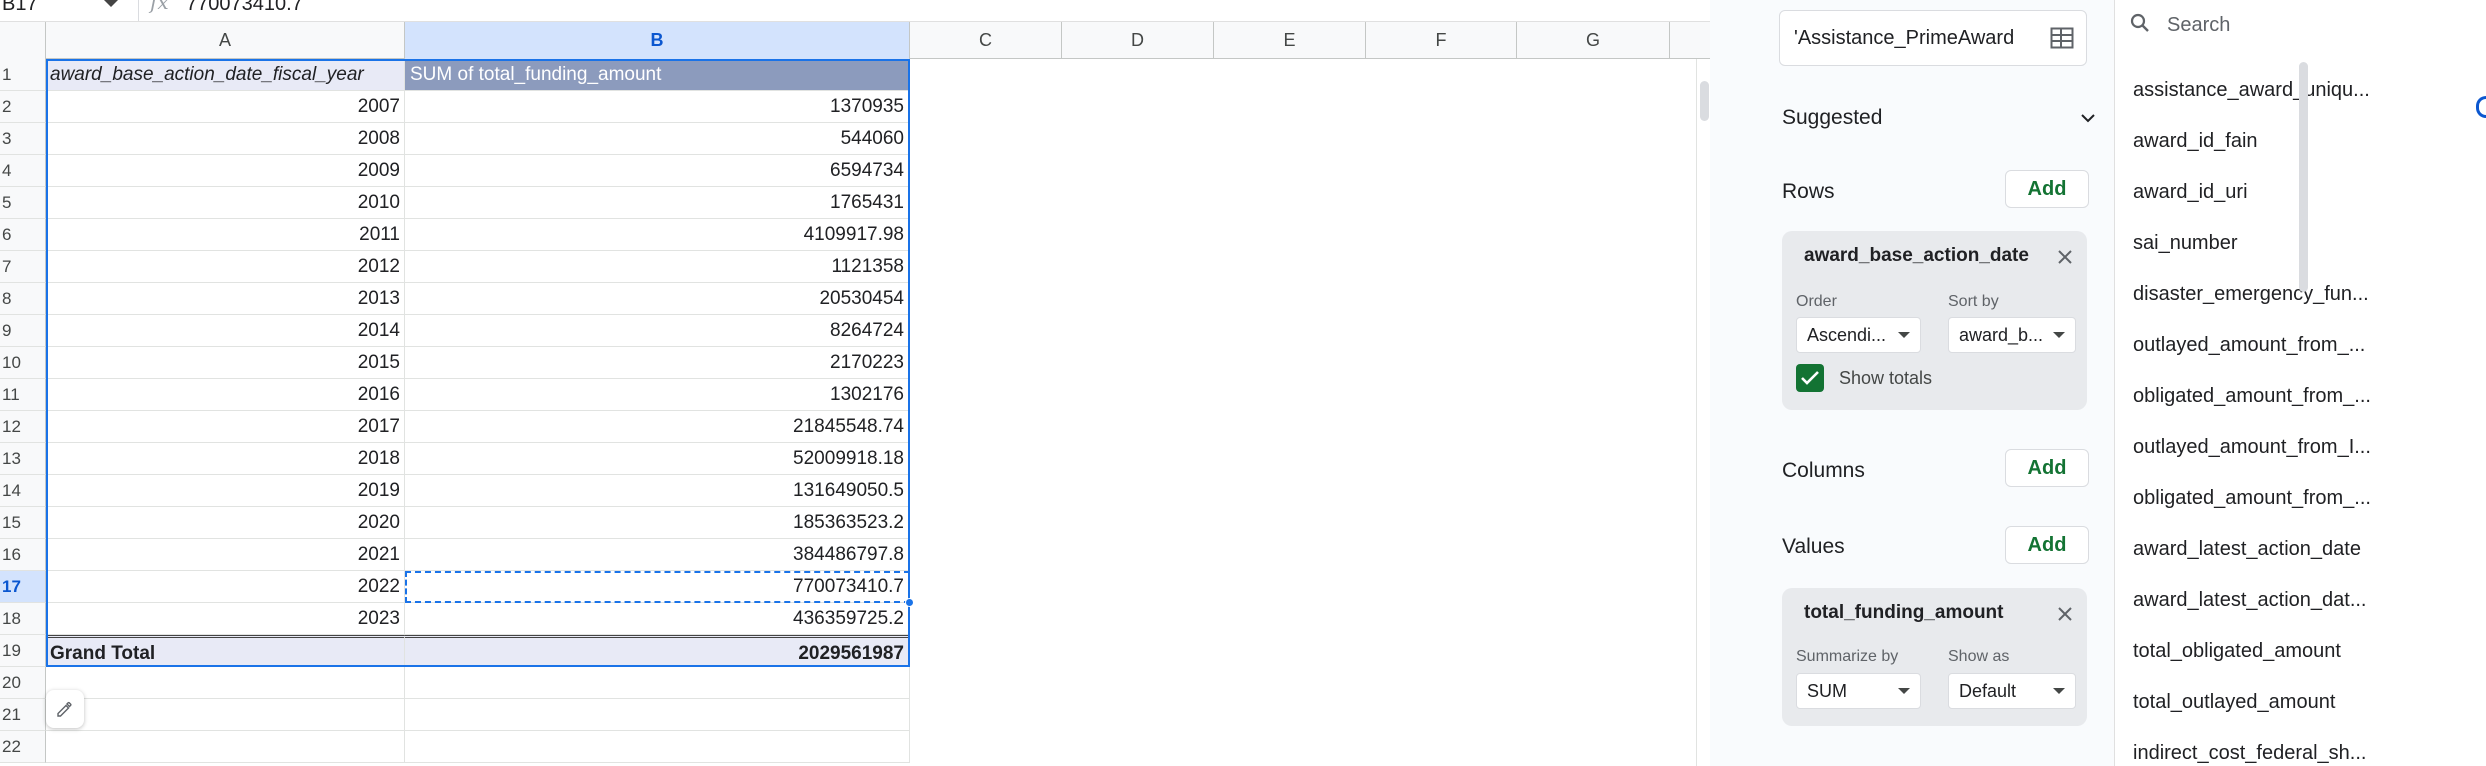  I want to click on show-totals-label: Show totals, so click(1885, 378).